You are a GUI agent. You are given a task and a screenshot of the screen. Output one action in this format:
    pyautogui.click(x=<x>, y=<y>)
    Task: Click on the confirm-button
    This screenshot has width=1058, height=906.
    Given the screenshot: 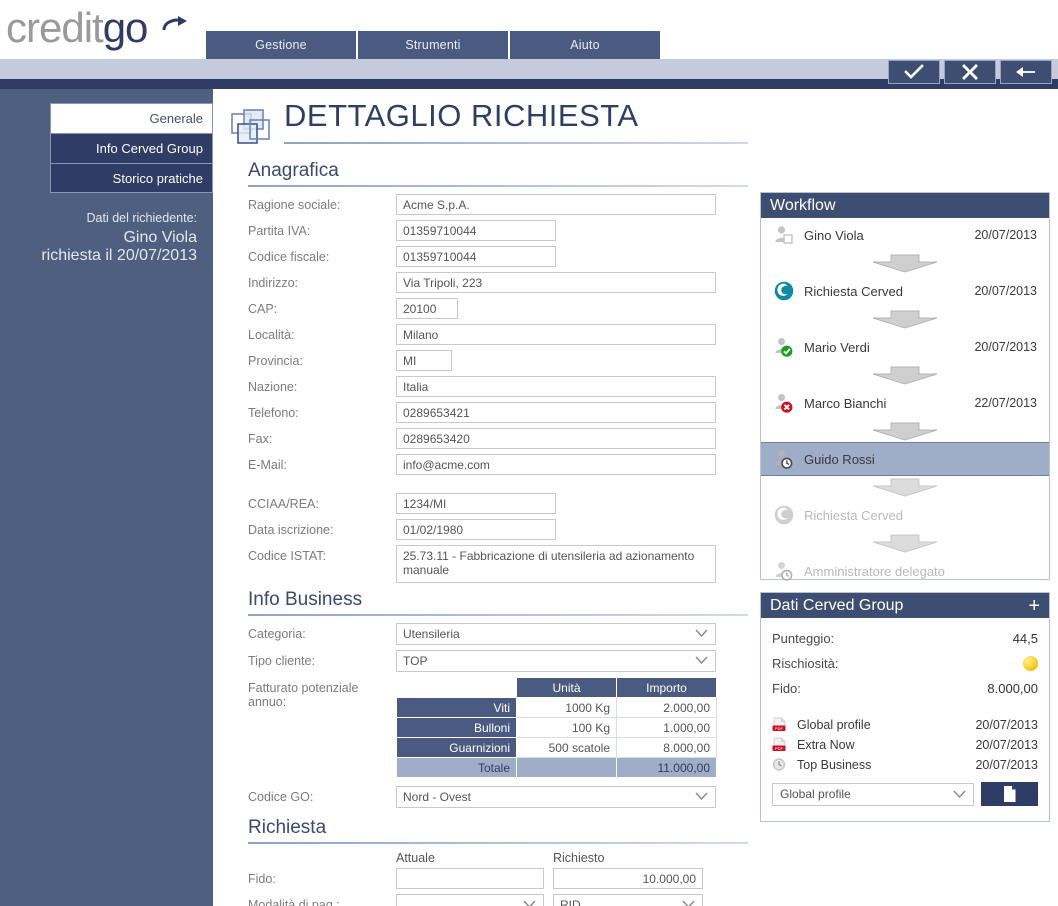 What is the action you would take?
    pyautogui.click(x=914, y=72)
    